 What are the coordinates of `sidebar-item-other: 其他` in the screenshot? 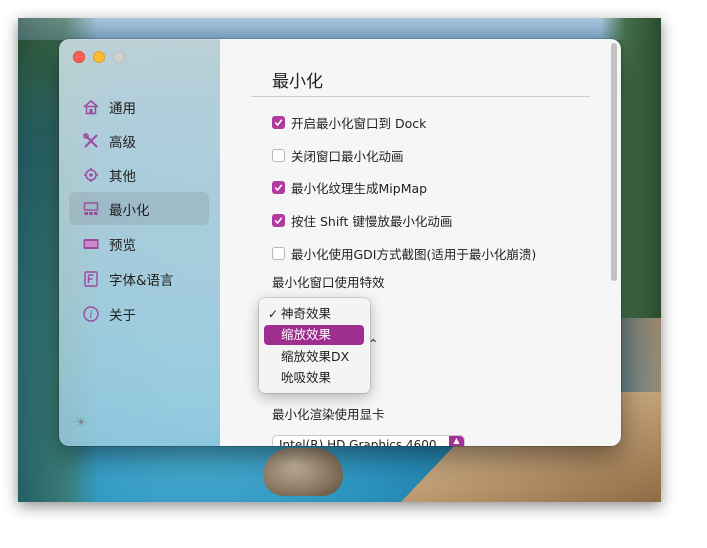 It's located at (139, 174).